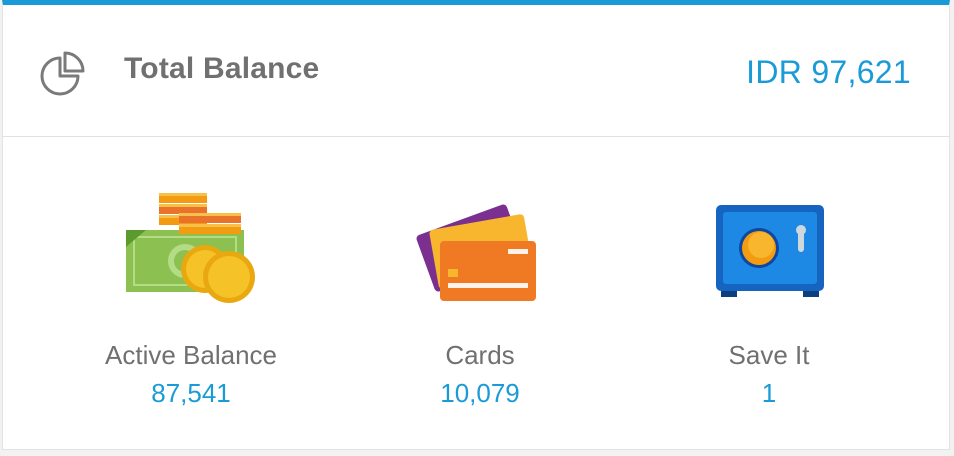 The image size is (954, 456). Describe the element at coordinates (62, 73) in the screenshot. I see `pie-chart-icon` at that location.